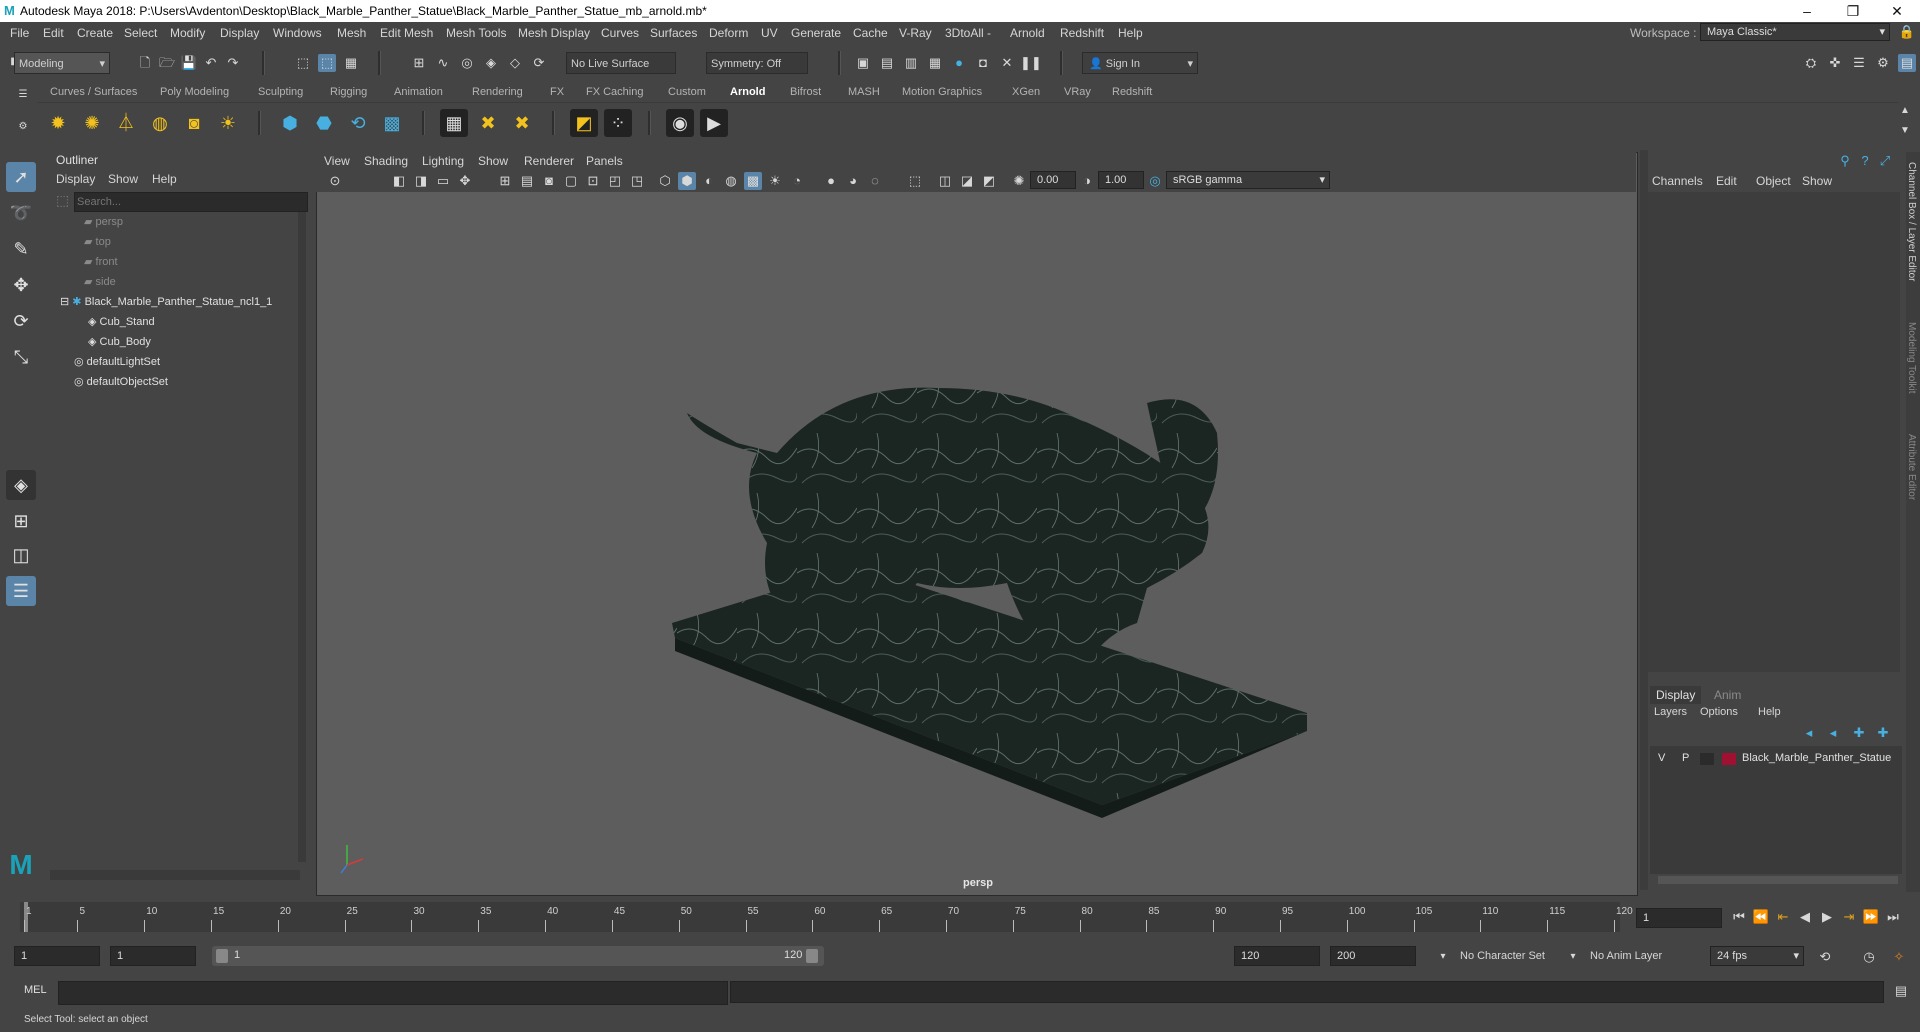 Image resolution: width=1920 pixels, height=1032 pixels. Describe the element at coordinates (62, 63) in the screenshot. I see `mode-dropdown: Modeling ▾` at that location.